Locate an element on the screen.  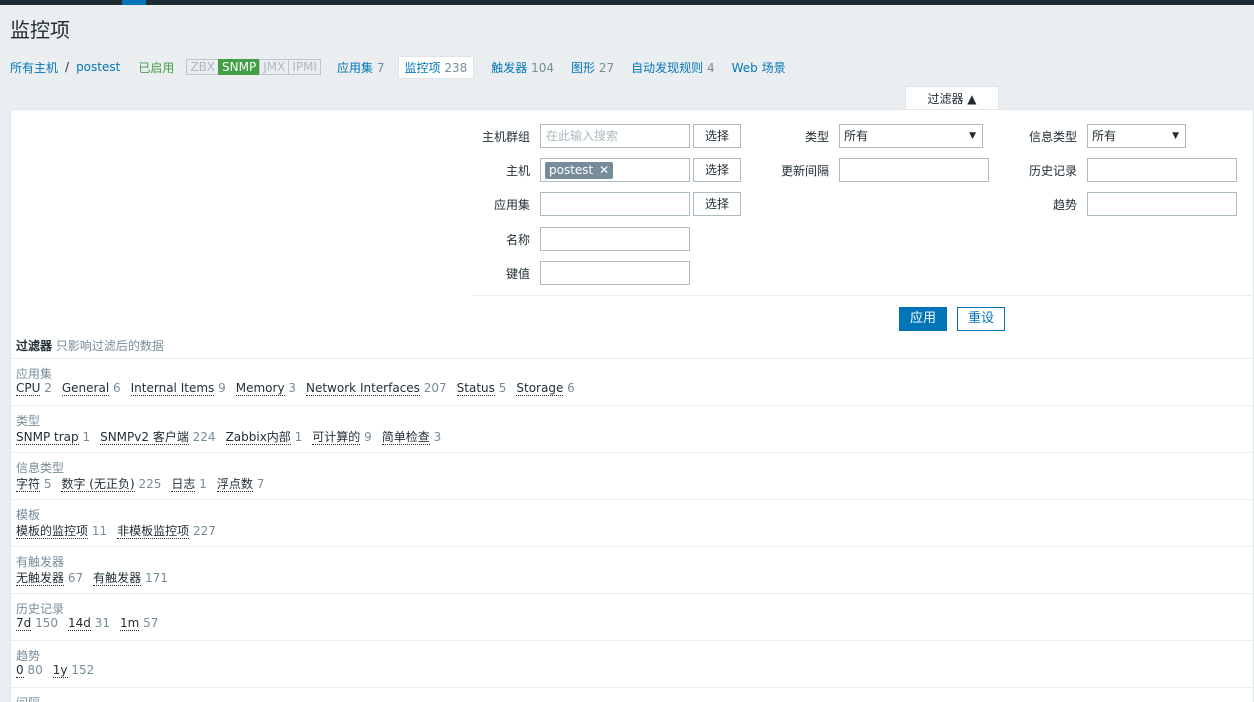
name-input is located at coordinates (615, 239).